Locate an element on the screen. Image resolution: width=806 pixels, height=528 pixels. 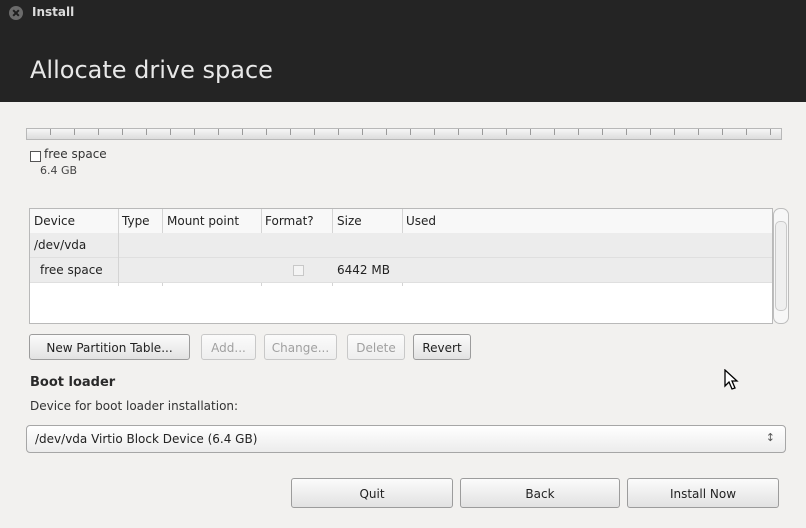
format-checkbox is located at coordinates (298, 270).